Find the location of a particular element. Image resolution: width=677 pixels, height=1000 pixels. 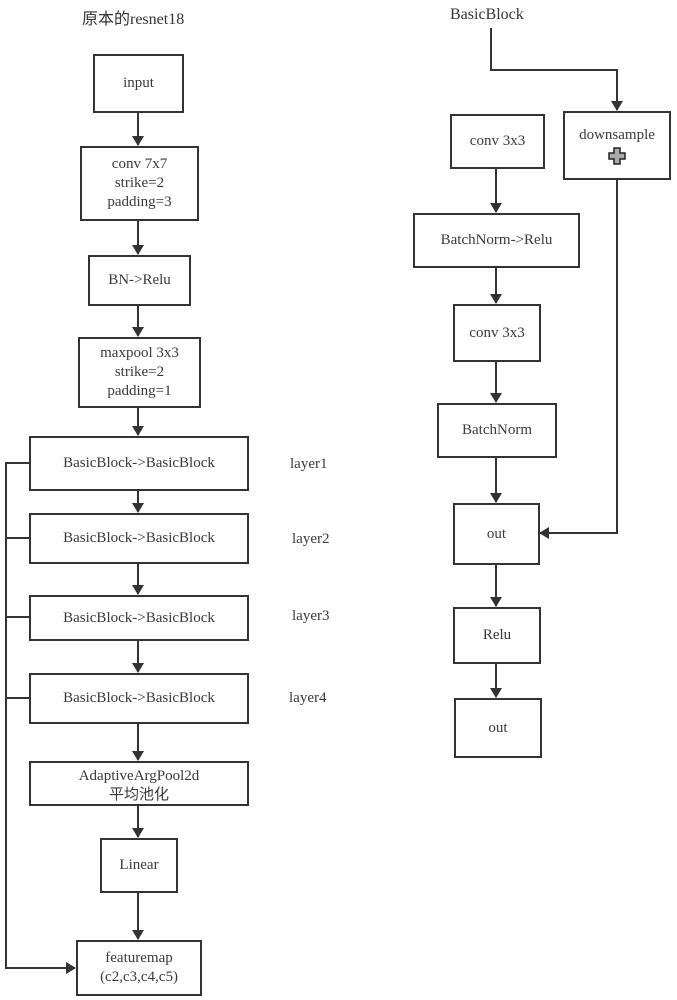

plus-icon is located at coordinates (617, 156).